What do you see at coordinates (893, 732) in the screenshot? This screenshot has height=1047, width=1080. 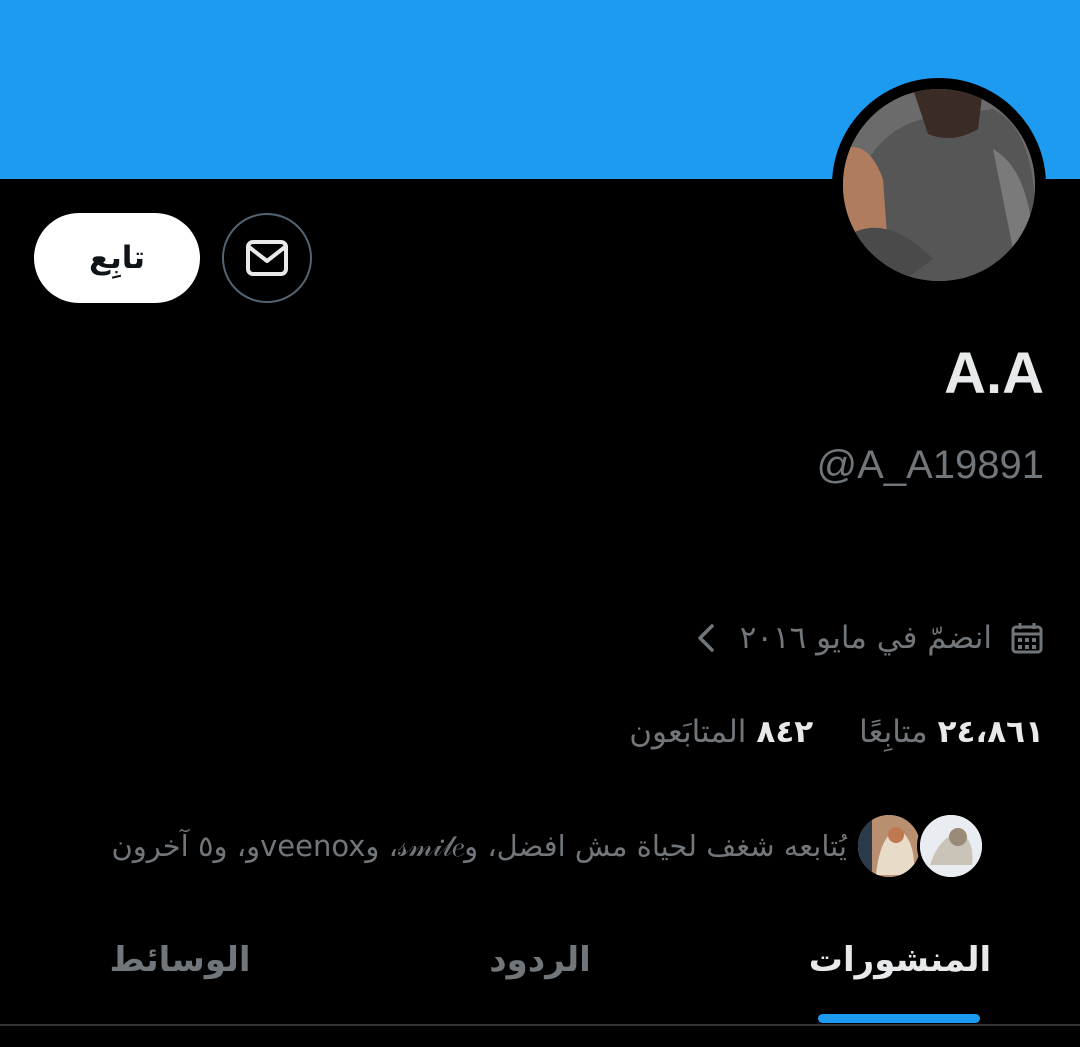 I see `following-label: متابِعًا` at bounding box center [893, 732].